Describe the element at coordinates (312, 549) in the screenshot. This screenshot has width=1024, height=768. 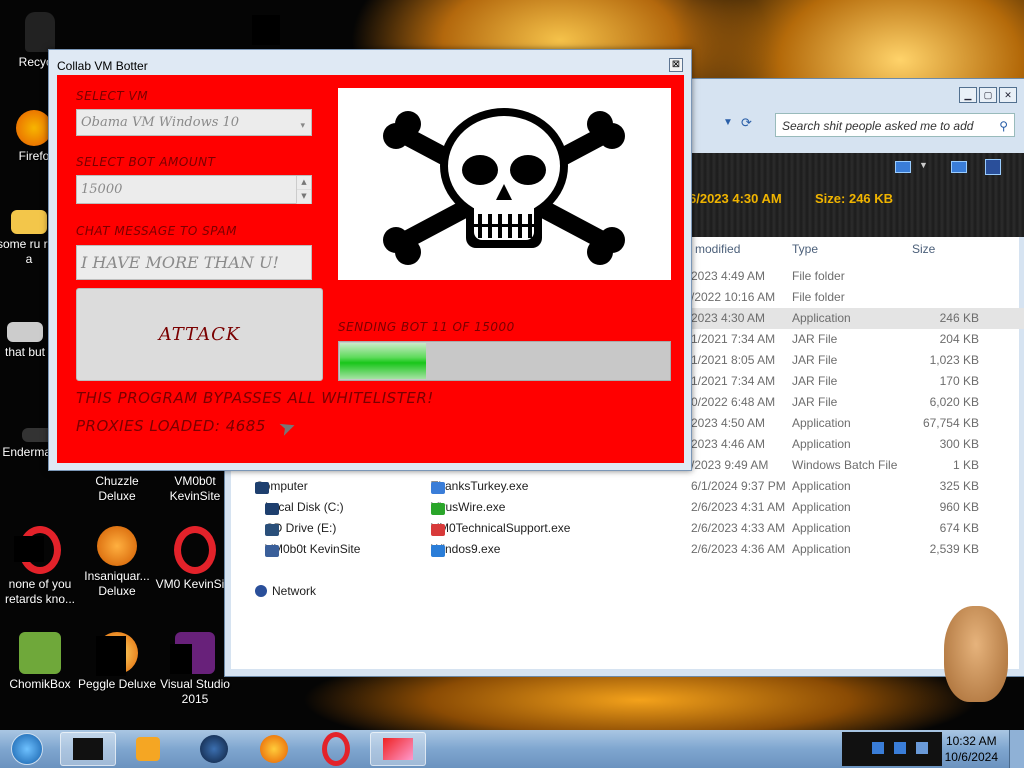
I see `nav-item: VM0b0t KevinSite` at that location.